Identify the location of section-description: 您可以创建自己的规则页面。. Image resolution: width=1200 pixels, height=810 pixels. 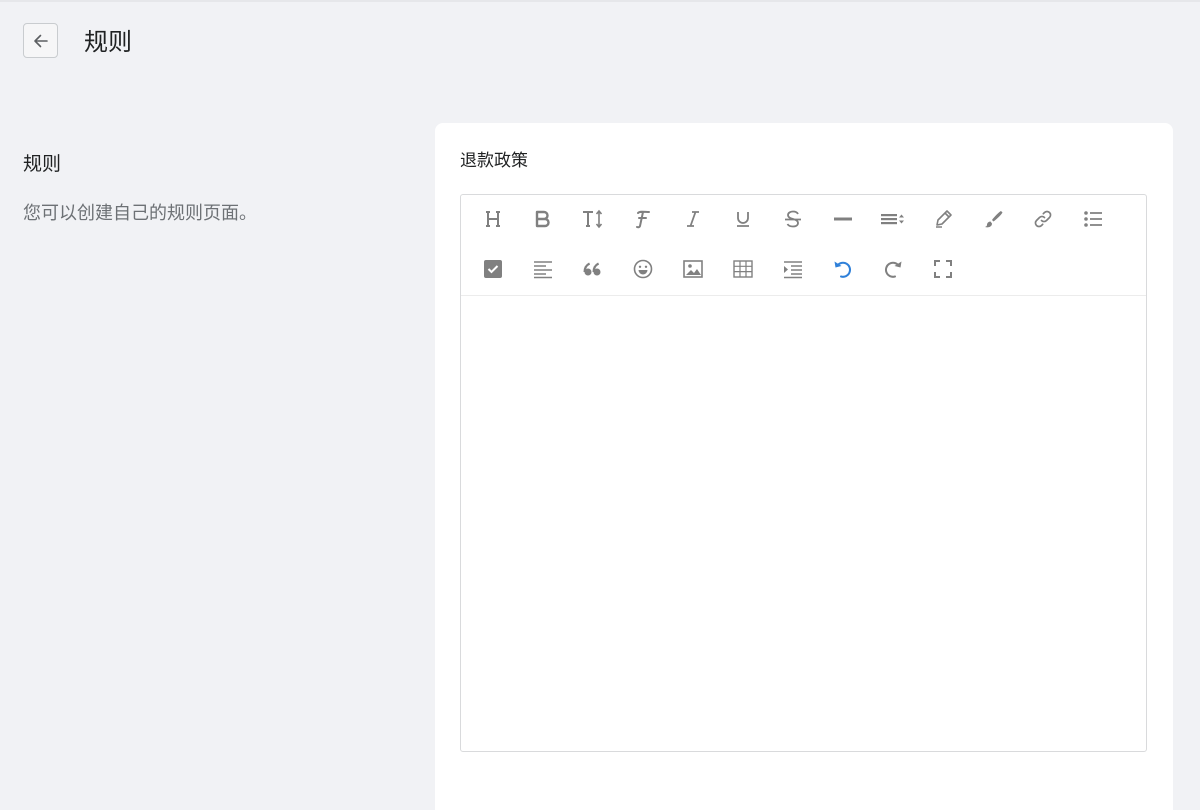
(140, 213).